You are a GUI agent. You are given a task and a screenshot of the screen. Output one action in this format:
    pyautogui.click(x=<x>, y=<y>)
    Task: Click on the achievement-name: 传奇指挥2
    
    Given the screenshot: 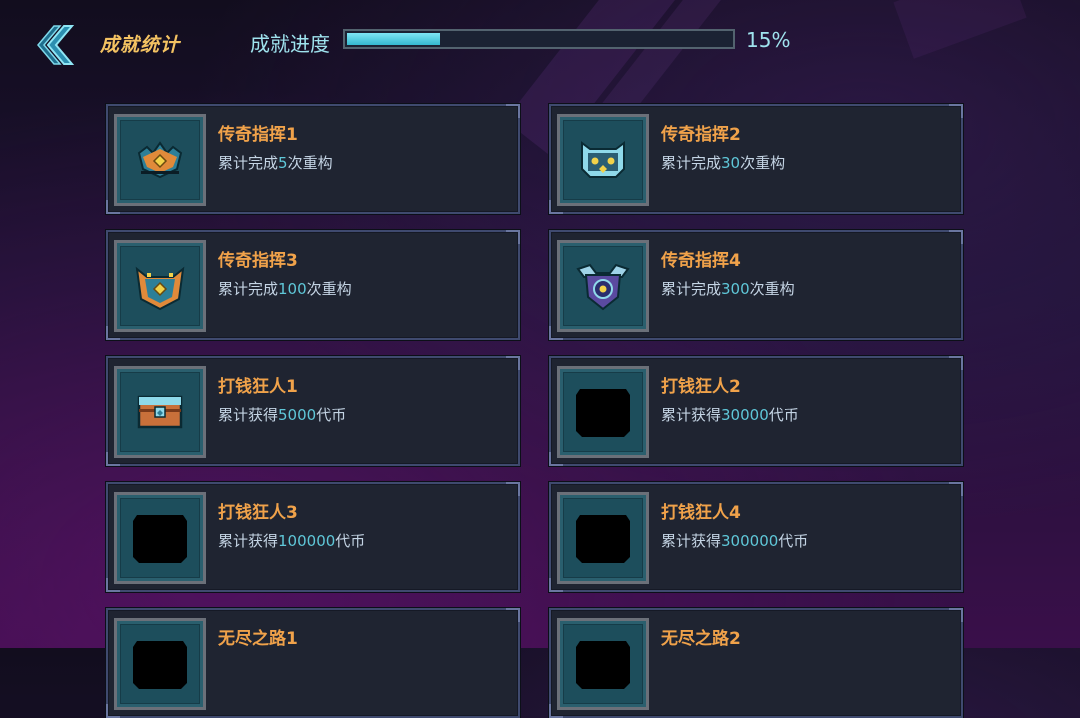 What is the action you would take?
    pyautogui.click(x=701, y=135)
    